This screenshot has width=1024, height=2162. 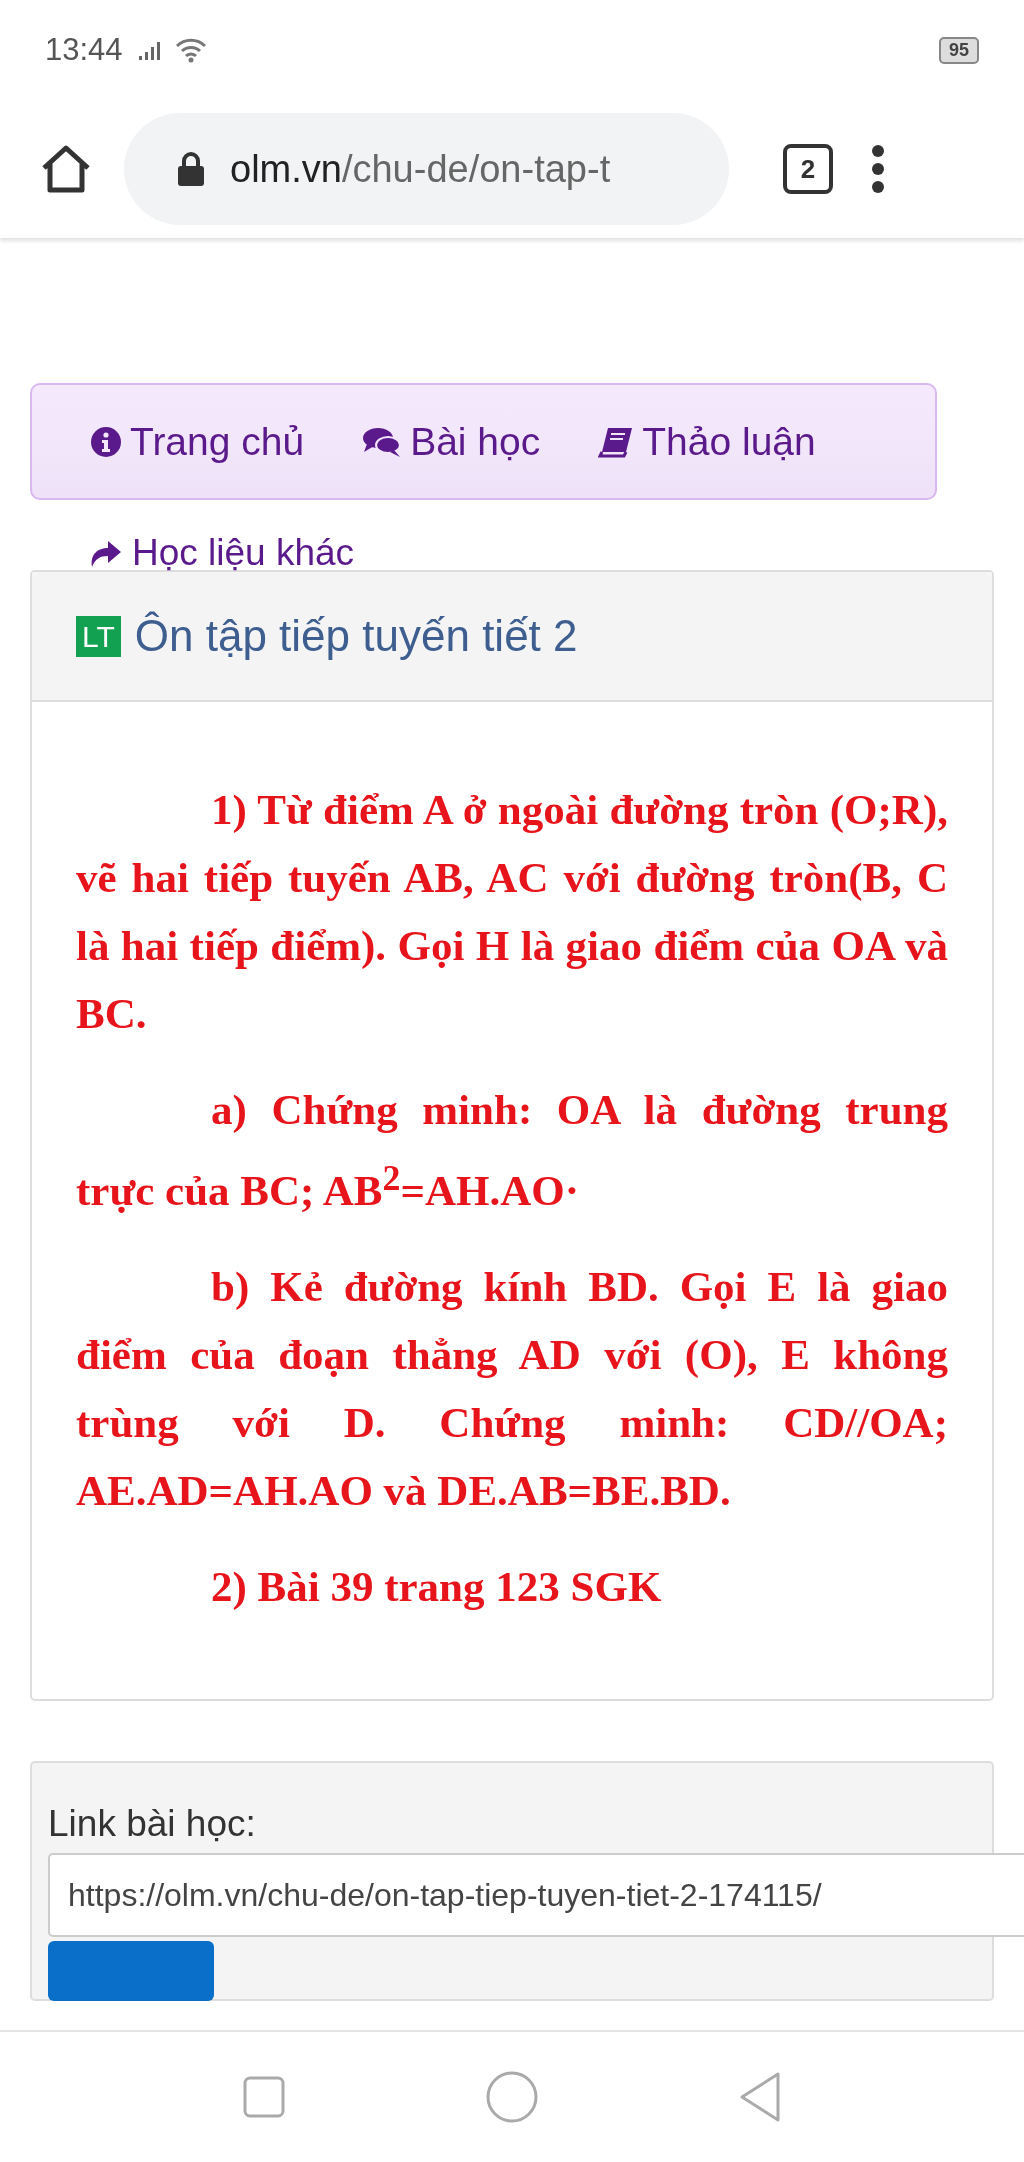 I want to click on exercise-text: 1) Từ điểm A ở ngoài đường tròn (O;R), vẽ hai tiếp tuyến AB, AC với đường tròn(B, C là hai tiếp điểm). Gọi H là giao điểm của OA và BC., so click(x=512, y=912).